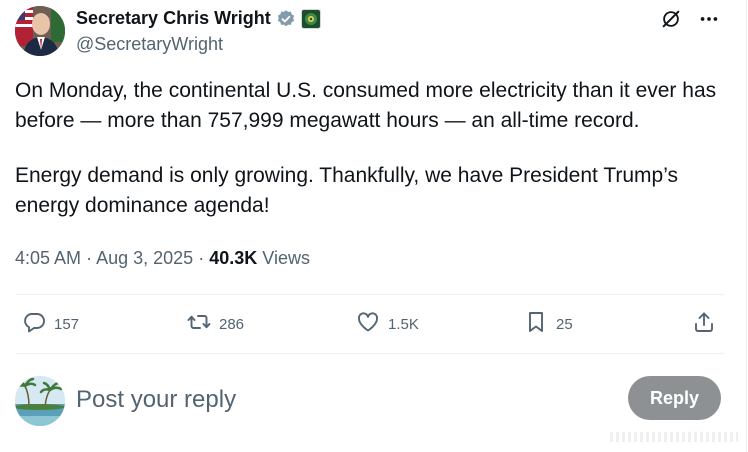 This screenshot has height=452, width=748. What do you see at coordinates (671, 19) in the screenshot?
I see `grok-icon` at bounding box center [671, 19].